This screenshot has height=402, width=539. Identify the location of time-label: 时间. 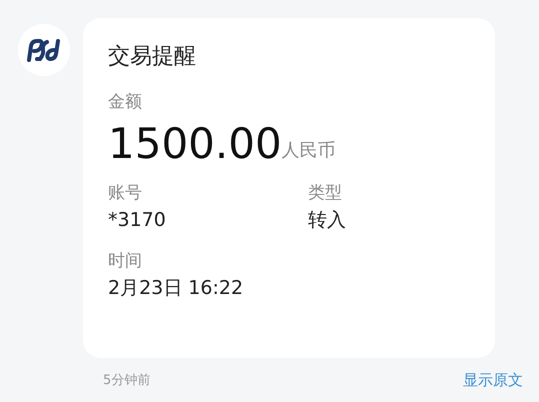
(125, 261).